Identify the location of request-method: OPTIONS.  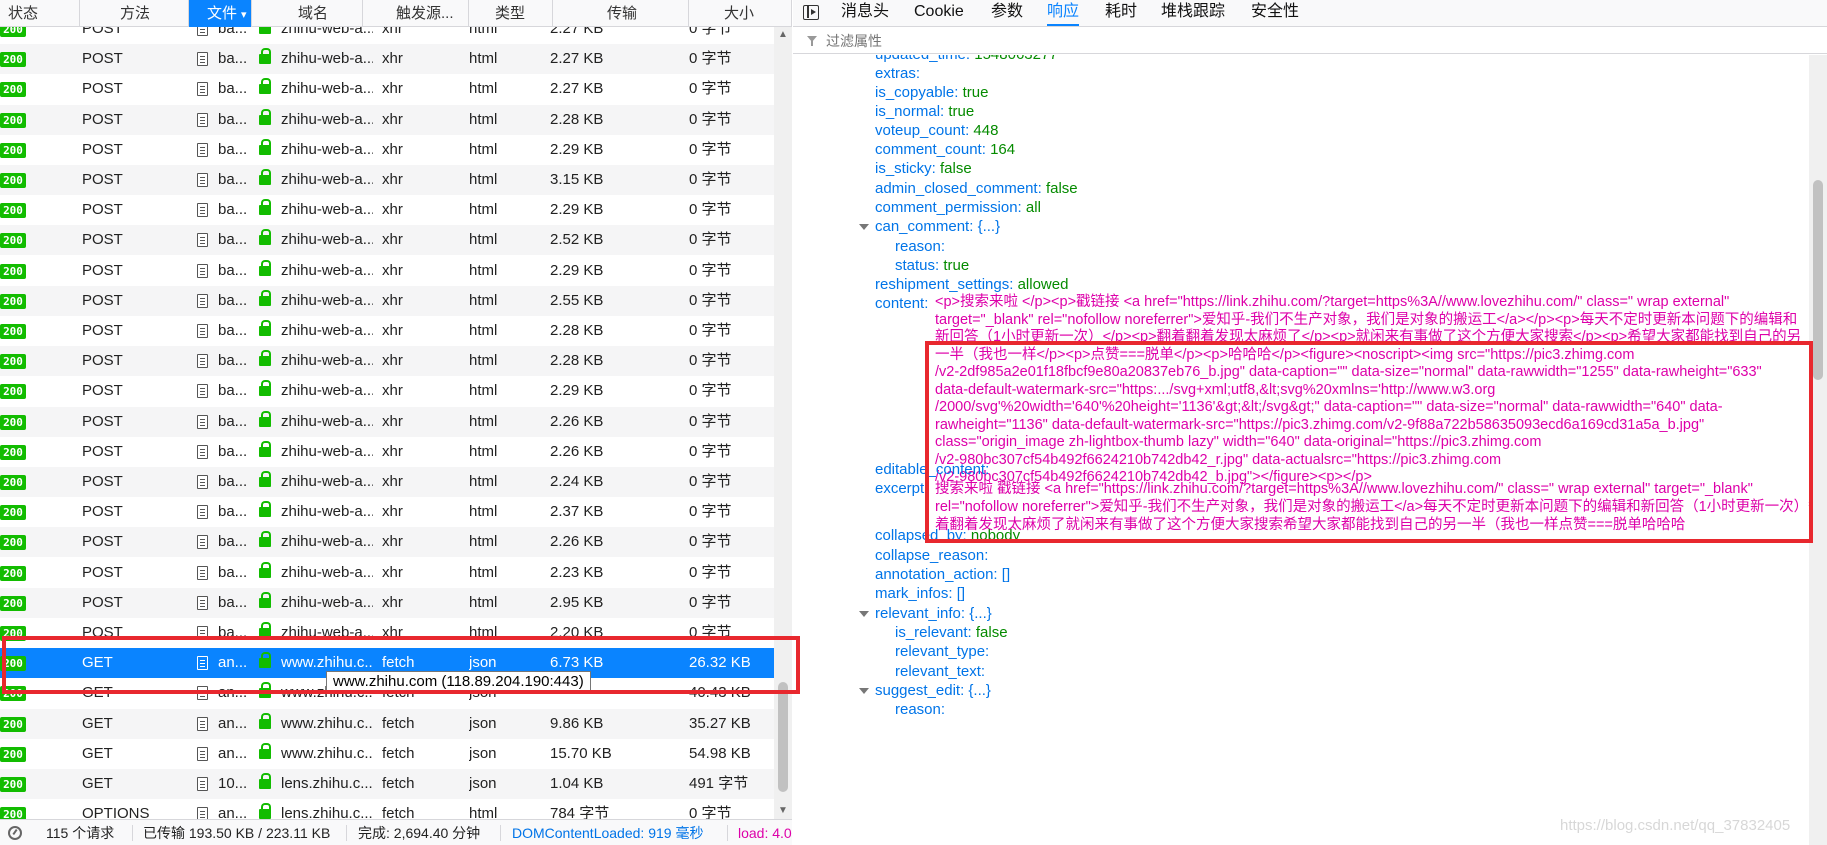
(116, 812).